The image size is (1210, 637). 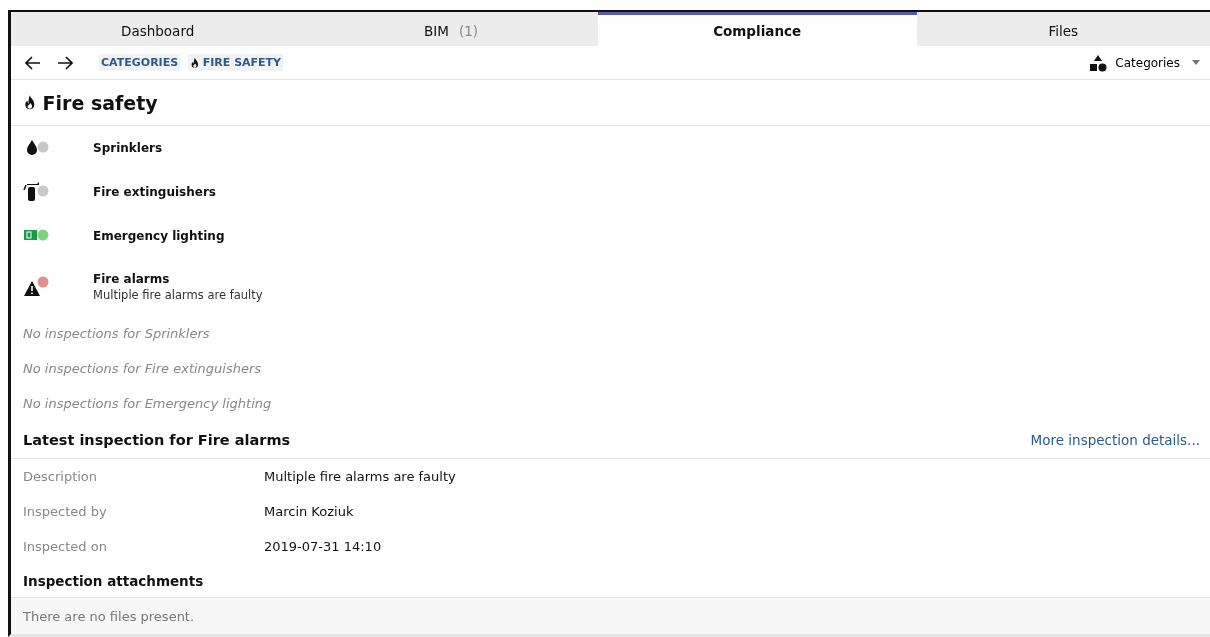 I want to click on category-name: Fire alarms, so click(x=178, y=279).